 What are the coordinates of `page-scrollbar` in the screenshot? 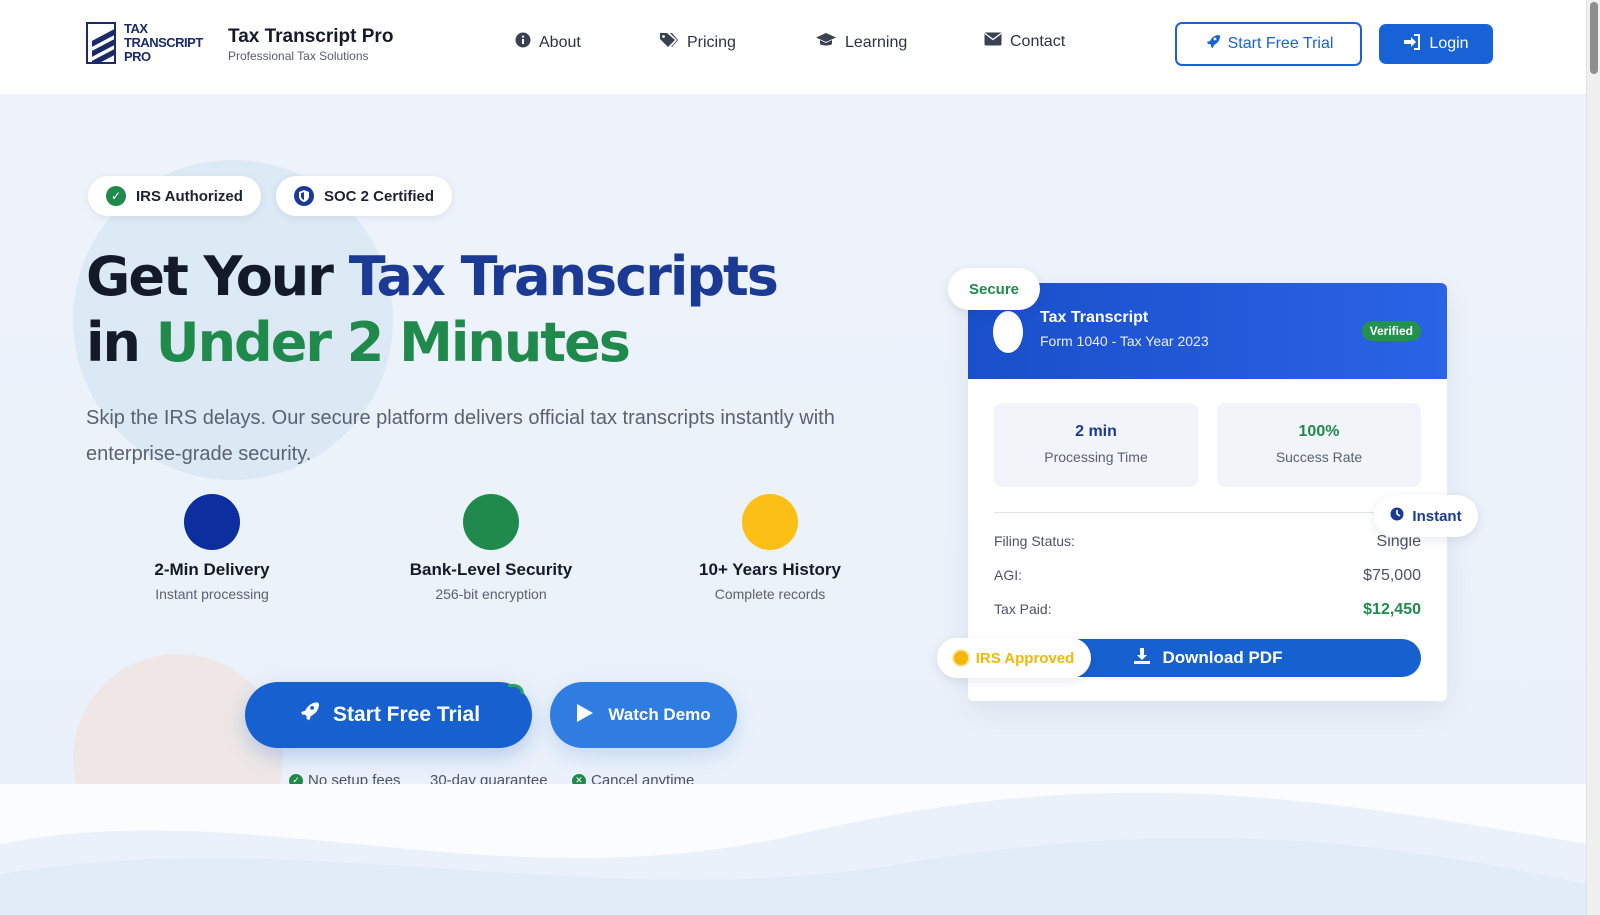 It's located at (1593, 457).